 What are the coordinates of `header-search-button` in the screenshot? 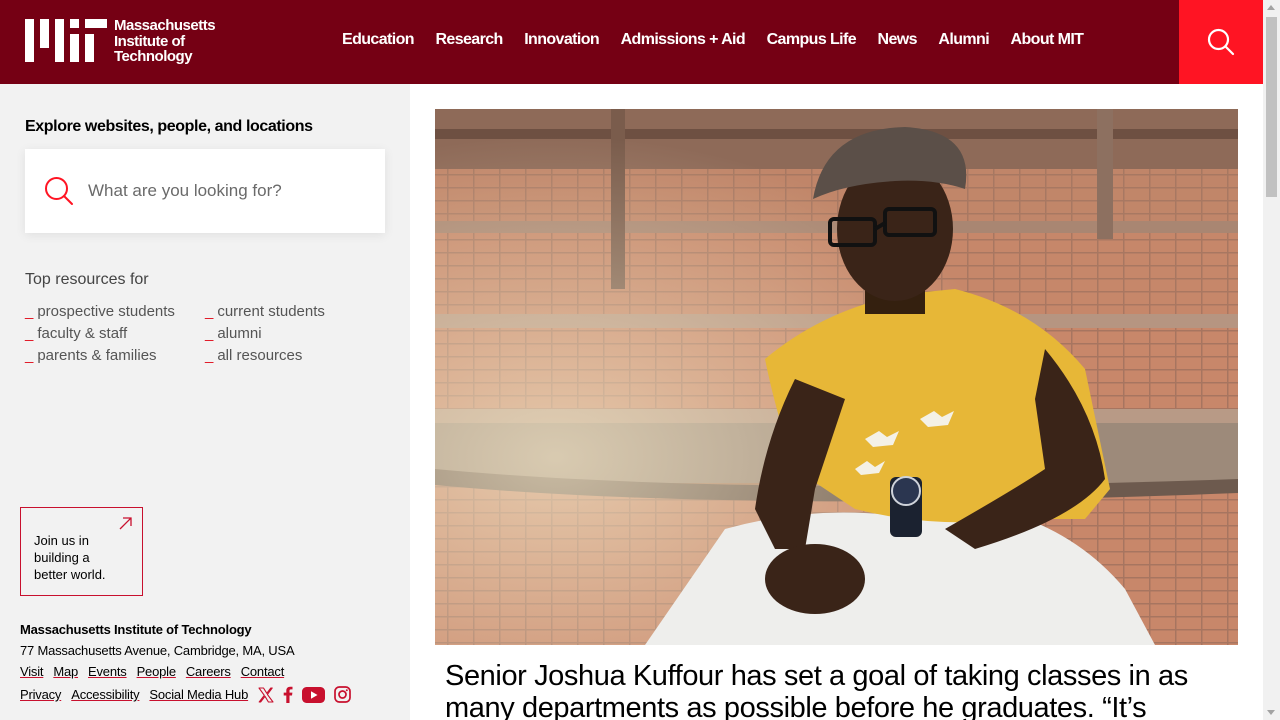 It's located at (1221, 42).